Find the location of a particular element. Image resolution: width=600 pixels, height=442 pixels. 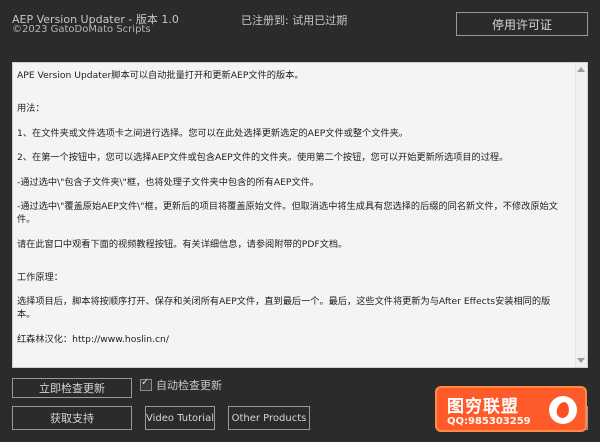

flame-icon is located at coordinates (563, 410).